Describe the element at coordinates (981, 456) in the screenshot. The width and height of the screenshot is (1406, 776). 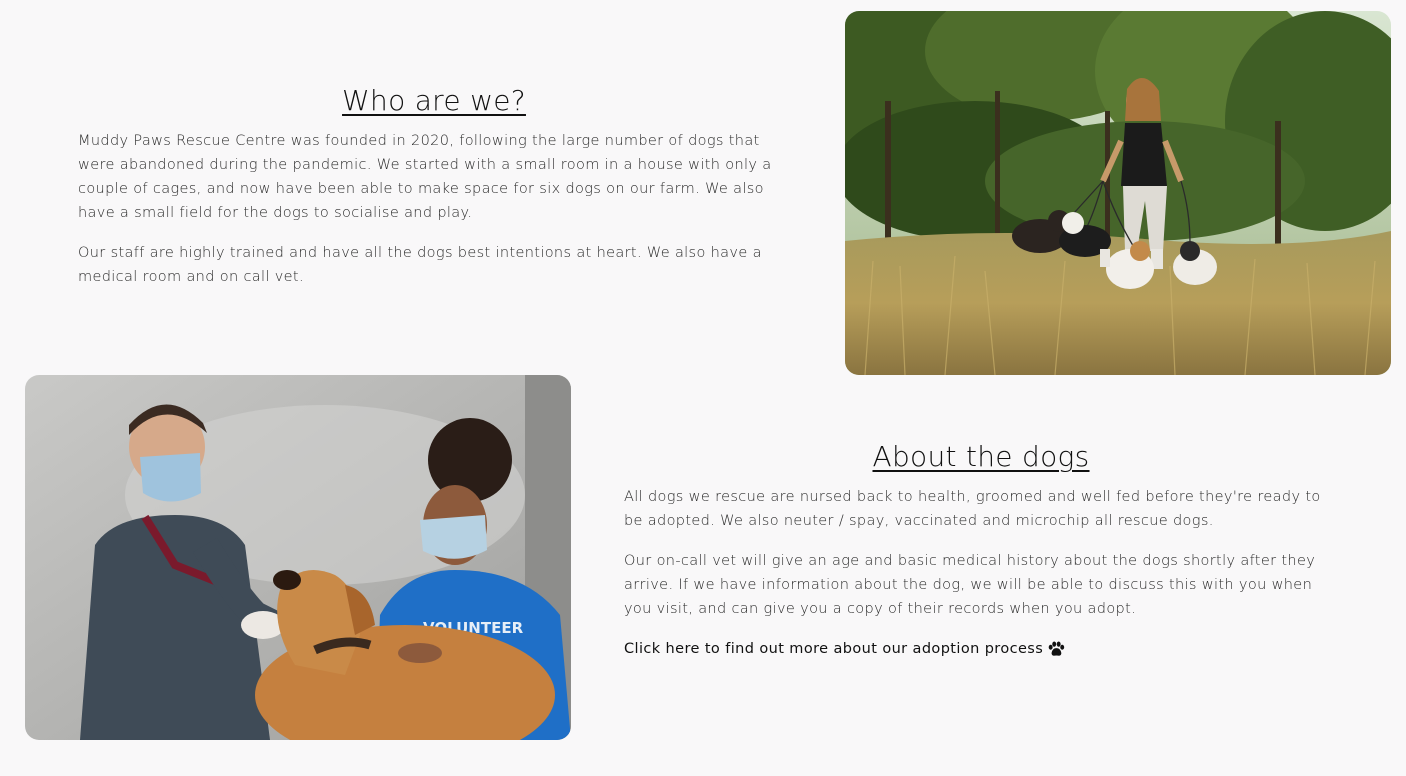
I see `about-the-dogs-heading: About the dogs` at that location.